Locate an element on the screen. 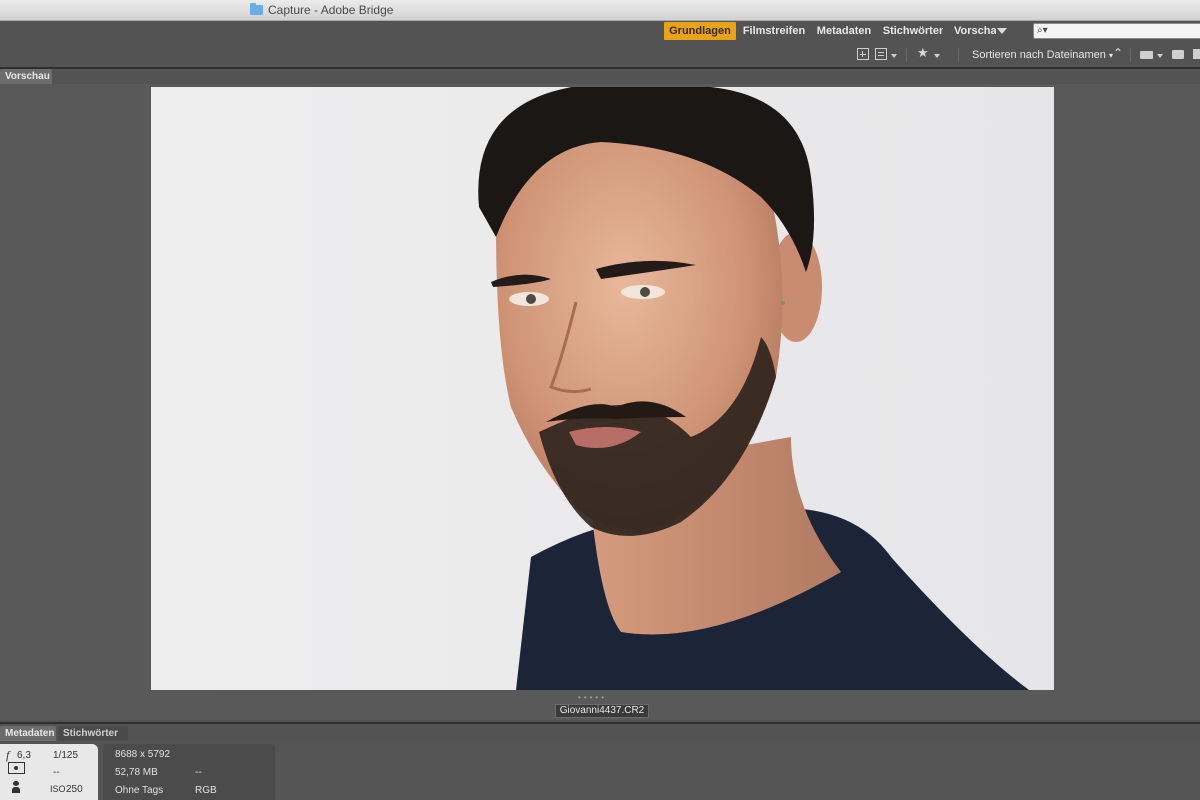  tab-vorschau: Vorschau is located at coordinates (26, 76).